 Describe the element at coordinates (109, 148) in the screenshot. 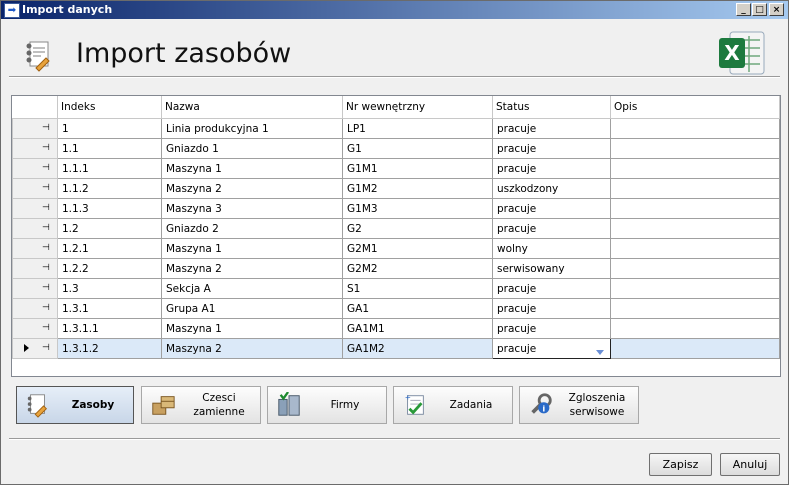

I see `cell-indeks: 1.1` at that location.